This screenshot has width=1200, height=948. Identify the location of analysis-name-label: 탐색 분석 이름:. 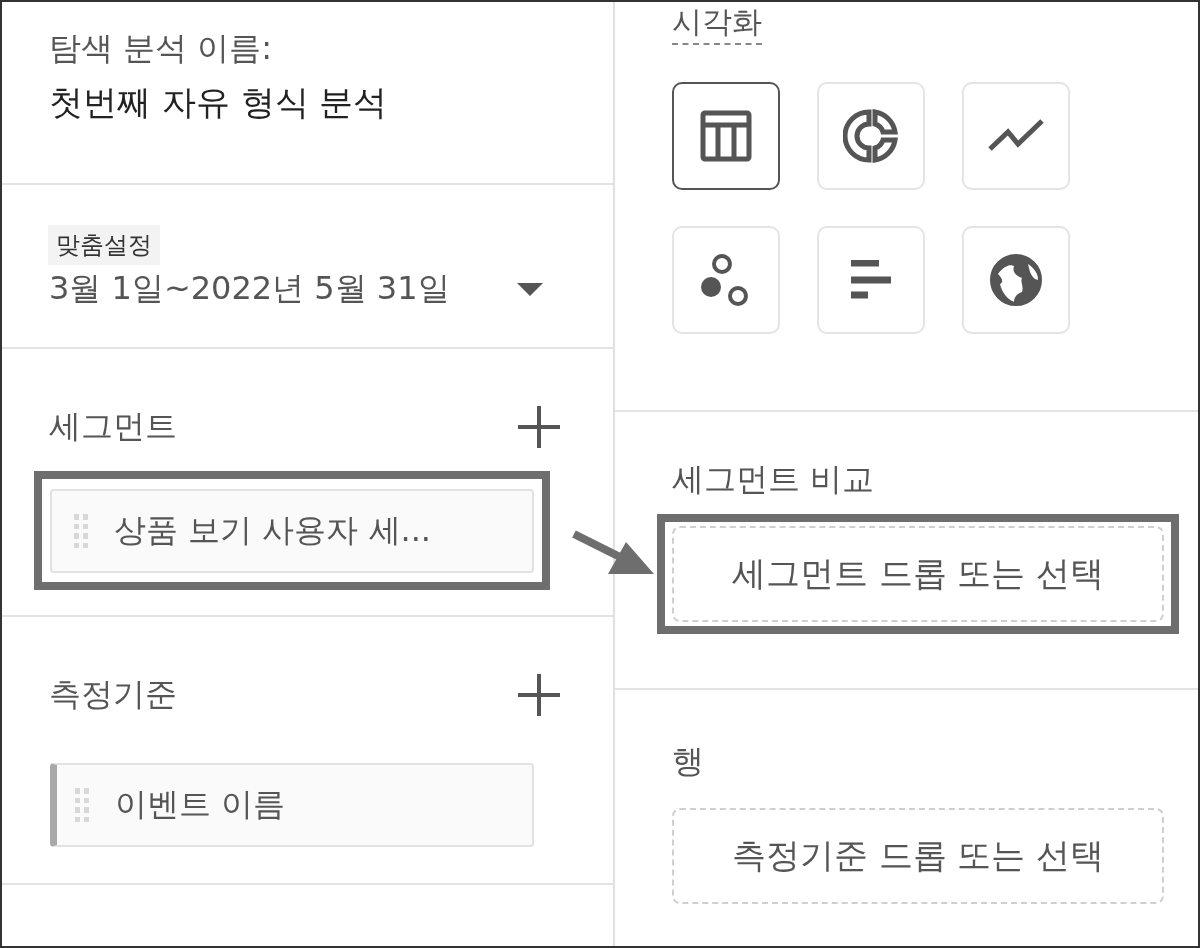
(161, 48).